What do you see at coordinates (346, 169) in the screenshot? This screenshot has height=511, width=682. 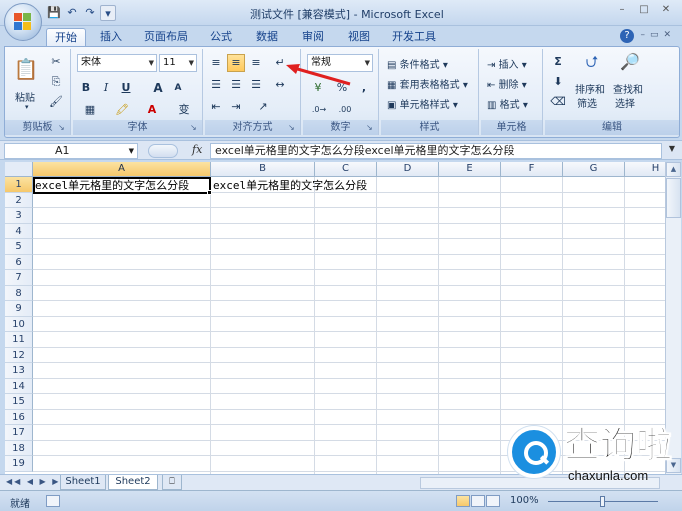 I see `column-header-c: C` at bounding box center [346, 169].